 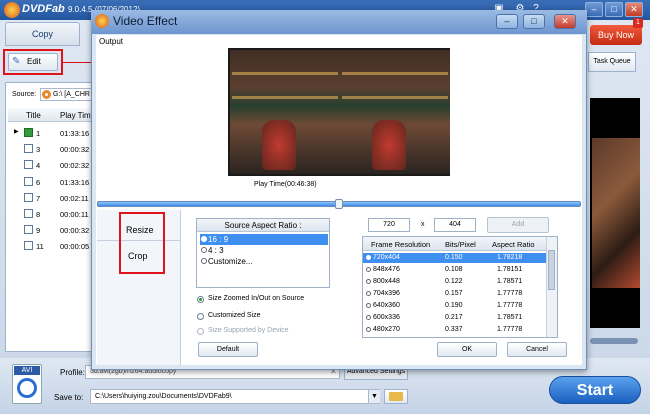 What do you see at coordinates (27, 370) in the screenshot?
I see `avi-label: AVI` at bounding box center [27, 370].